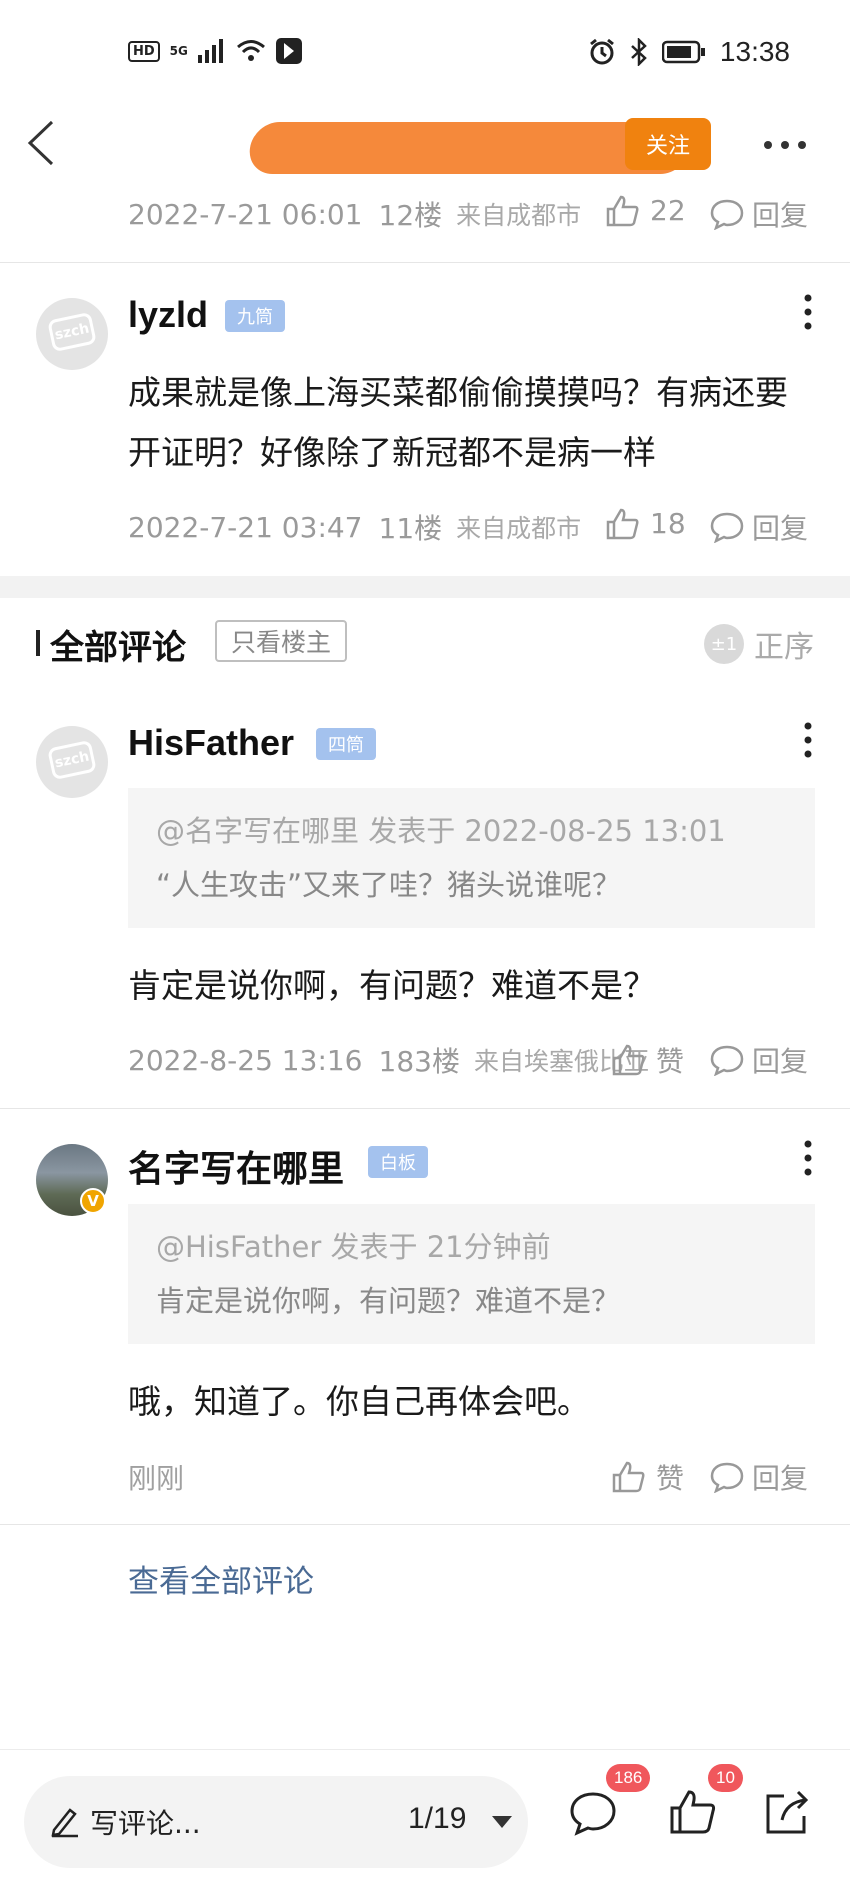 Image resolution: width=850 pixels, height=1889 pixels. What do you see at coordinates (668, 144) in the screenshot?
I see `follow-button: 关注` at bounding box center [668, 144].